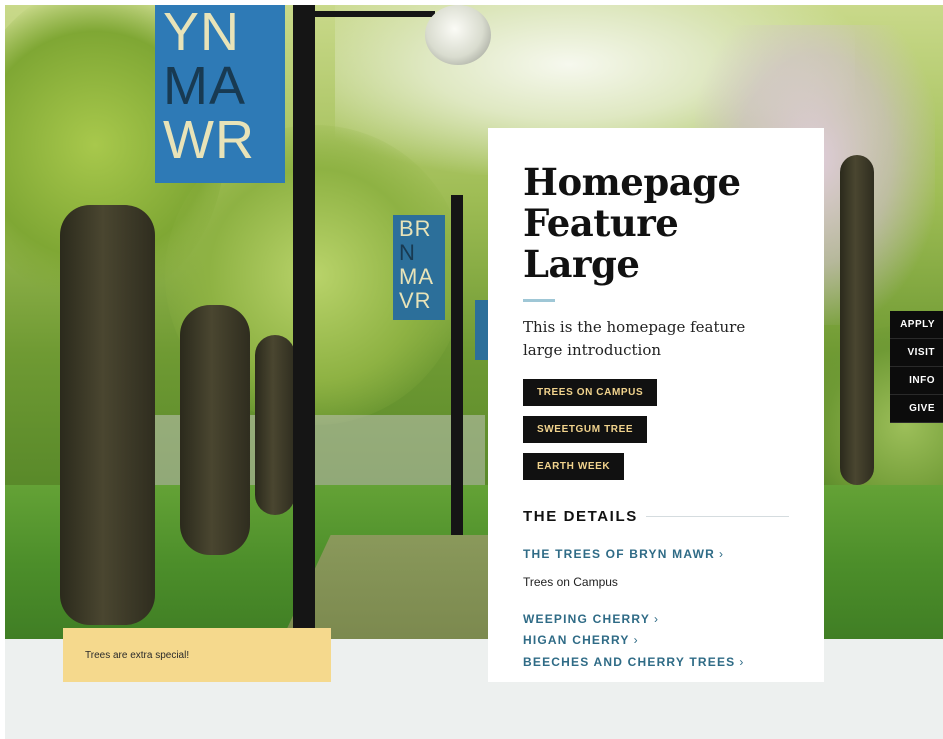 The height and width of the screenshot is (739, 943). Describe the element at coordinates (370, 14) in the screenshot. I see `lamp-post-arm` at that location.